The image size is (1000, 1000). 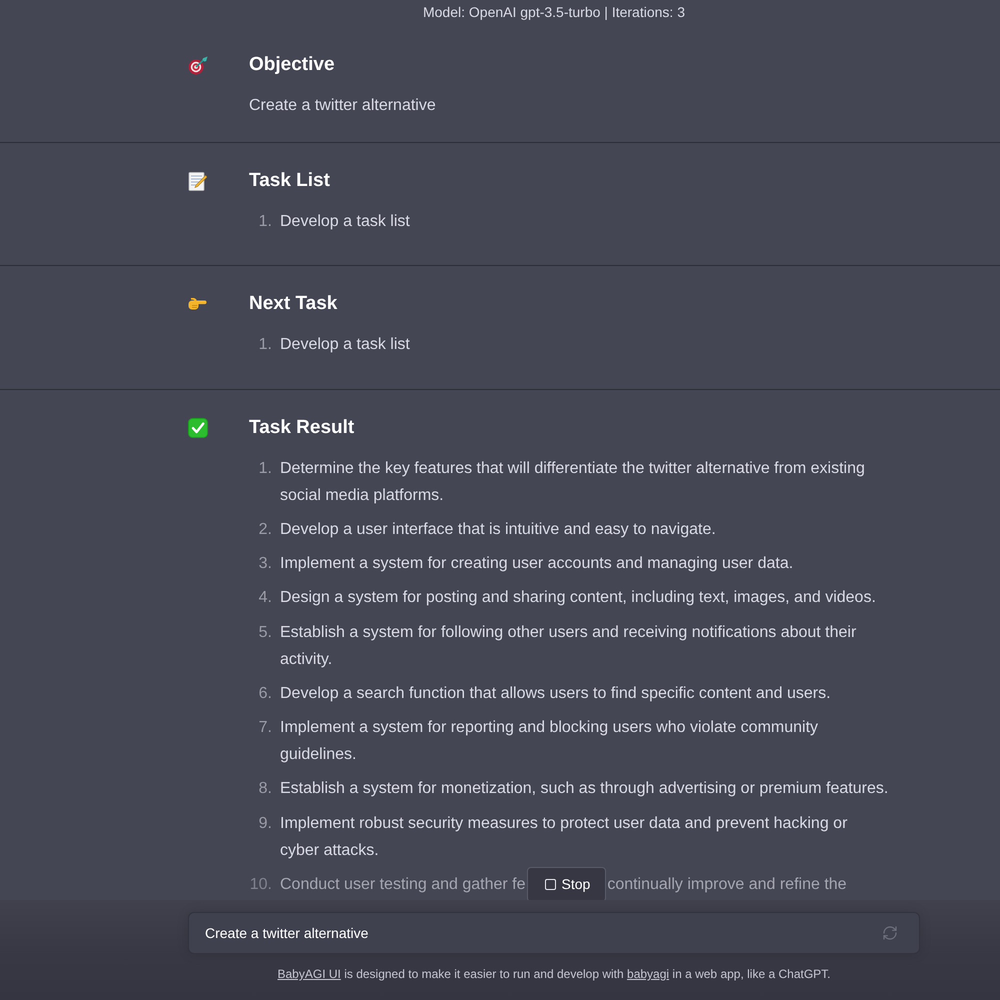 I want to click on model-info-text: Model: OpenAI gpt-3.5-turbo | Iterations: 3, so click(x=554, y=12).